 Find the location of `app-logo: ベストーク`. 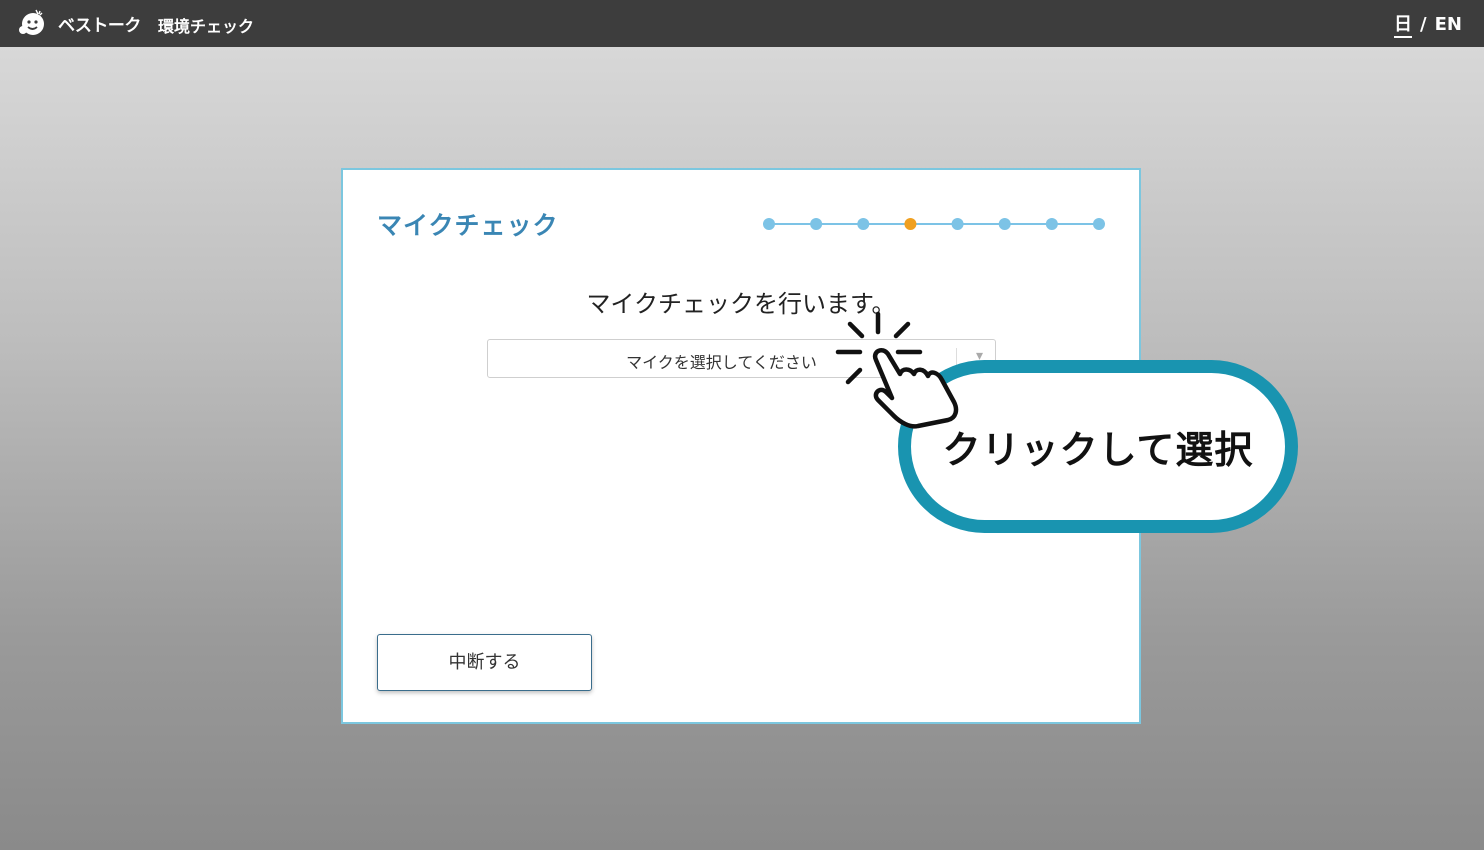

app-logo: ベストーク is located at coordinates (80, 23).